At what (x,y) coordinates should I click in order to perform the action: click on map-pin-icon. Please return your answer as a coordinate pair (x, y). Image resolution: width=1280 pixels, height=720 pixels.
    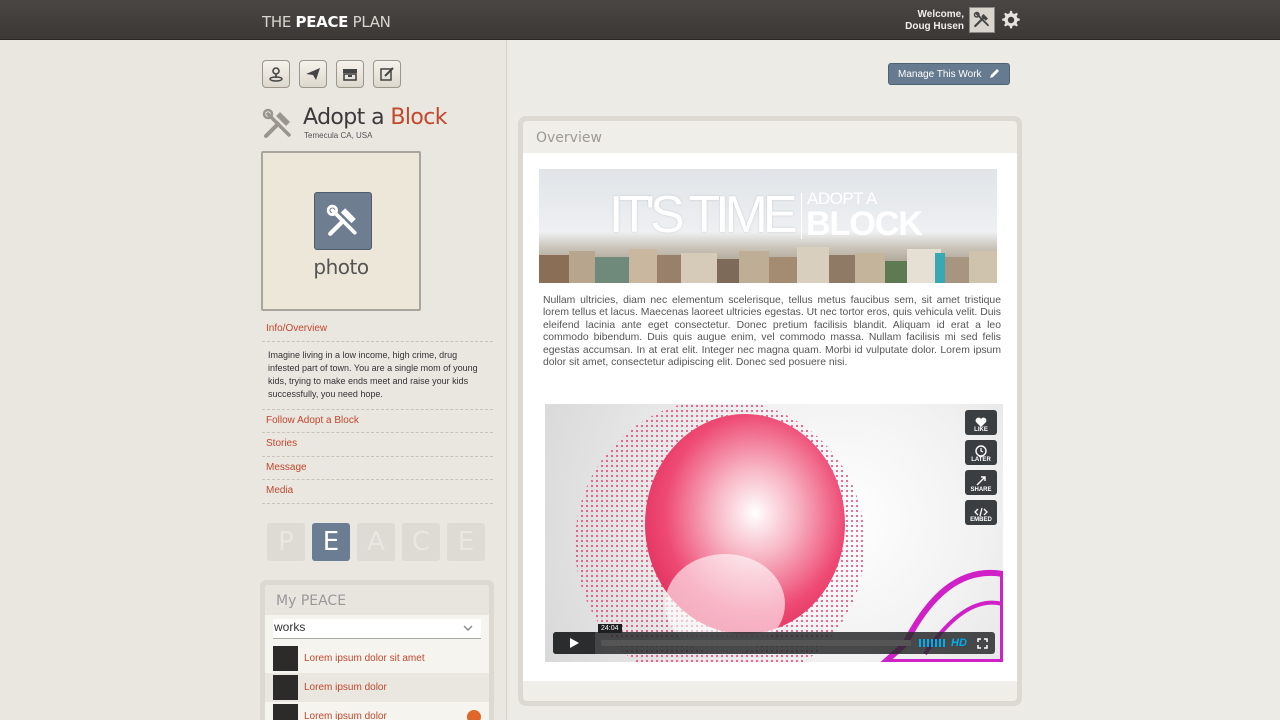
    Looking at the image, I should click on (276, 74).